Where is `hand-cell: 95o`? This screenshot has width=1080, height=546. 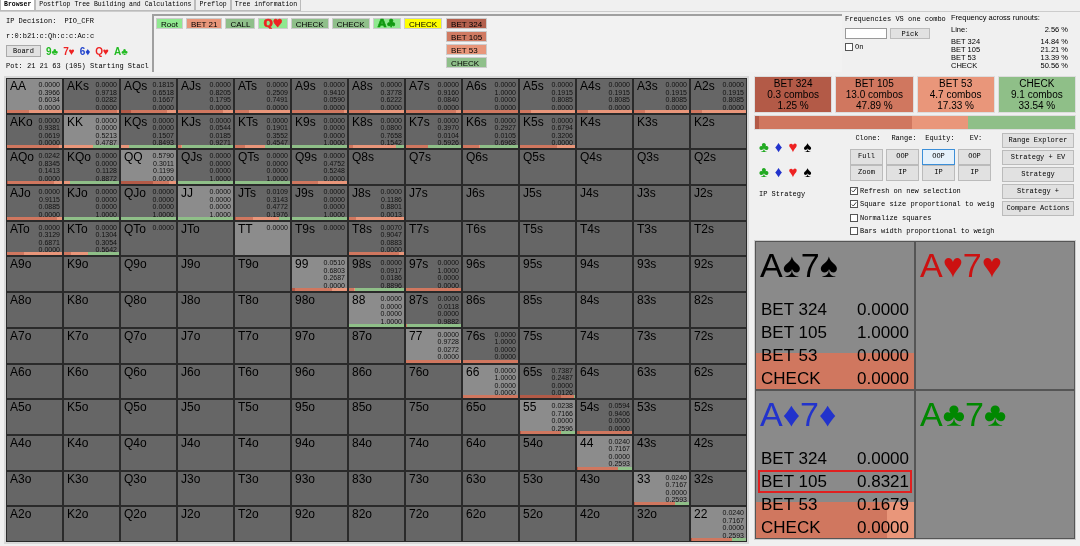
hand-cell: 95o is located at coordinates (319, 417).